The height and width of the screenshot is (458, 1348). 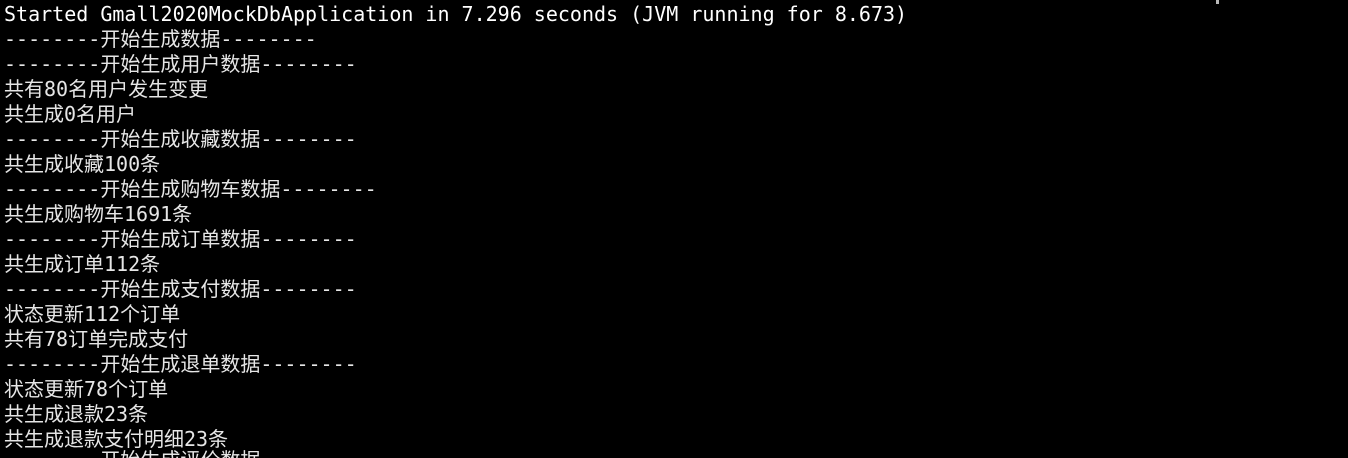 What do you see at coordinates (180, 289) in the screenshot?
I see `terminal-line: --------开始生成支付数据--------` at bounding box center [180, 289].